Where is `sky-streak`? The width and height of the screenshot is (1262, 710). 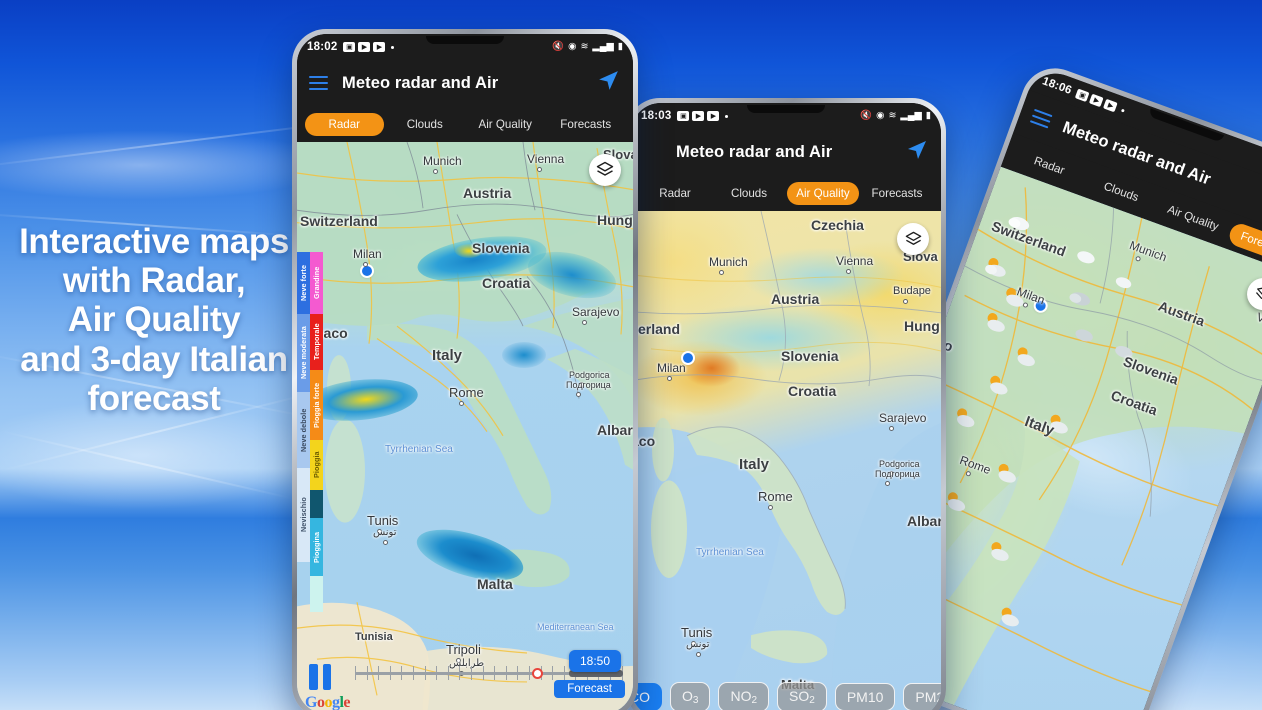
sky-streak is located at coordinates (146, 465).